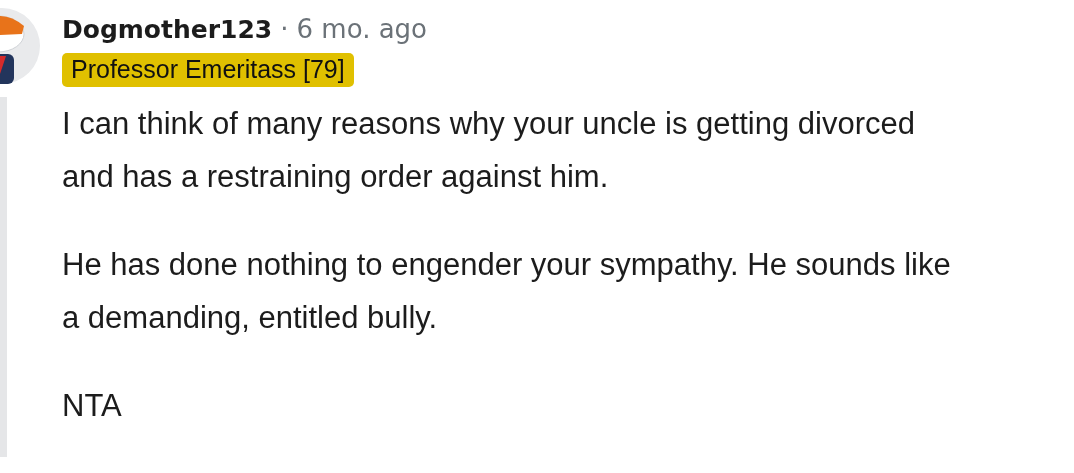 This screenshot has width=1074, height=473. Describe the element at coordinates (92, 406) in the screenshot. I see `comment-paragraph: NTA` at that location.